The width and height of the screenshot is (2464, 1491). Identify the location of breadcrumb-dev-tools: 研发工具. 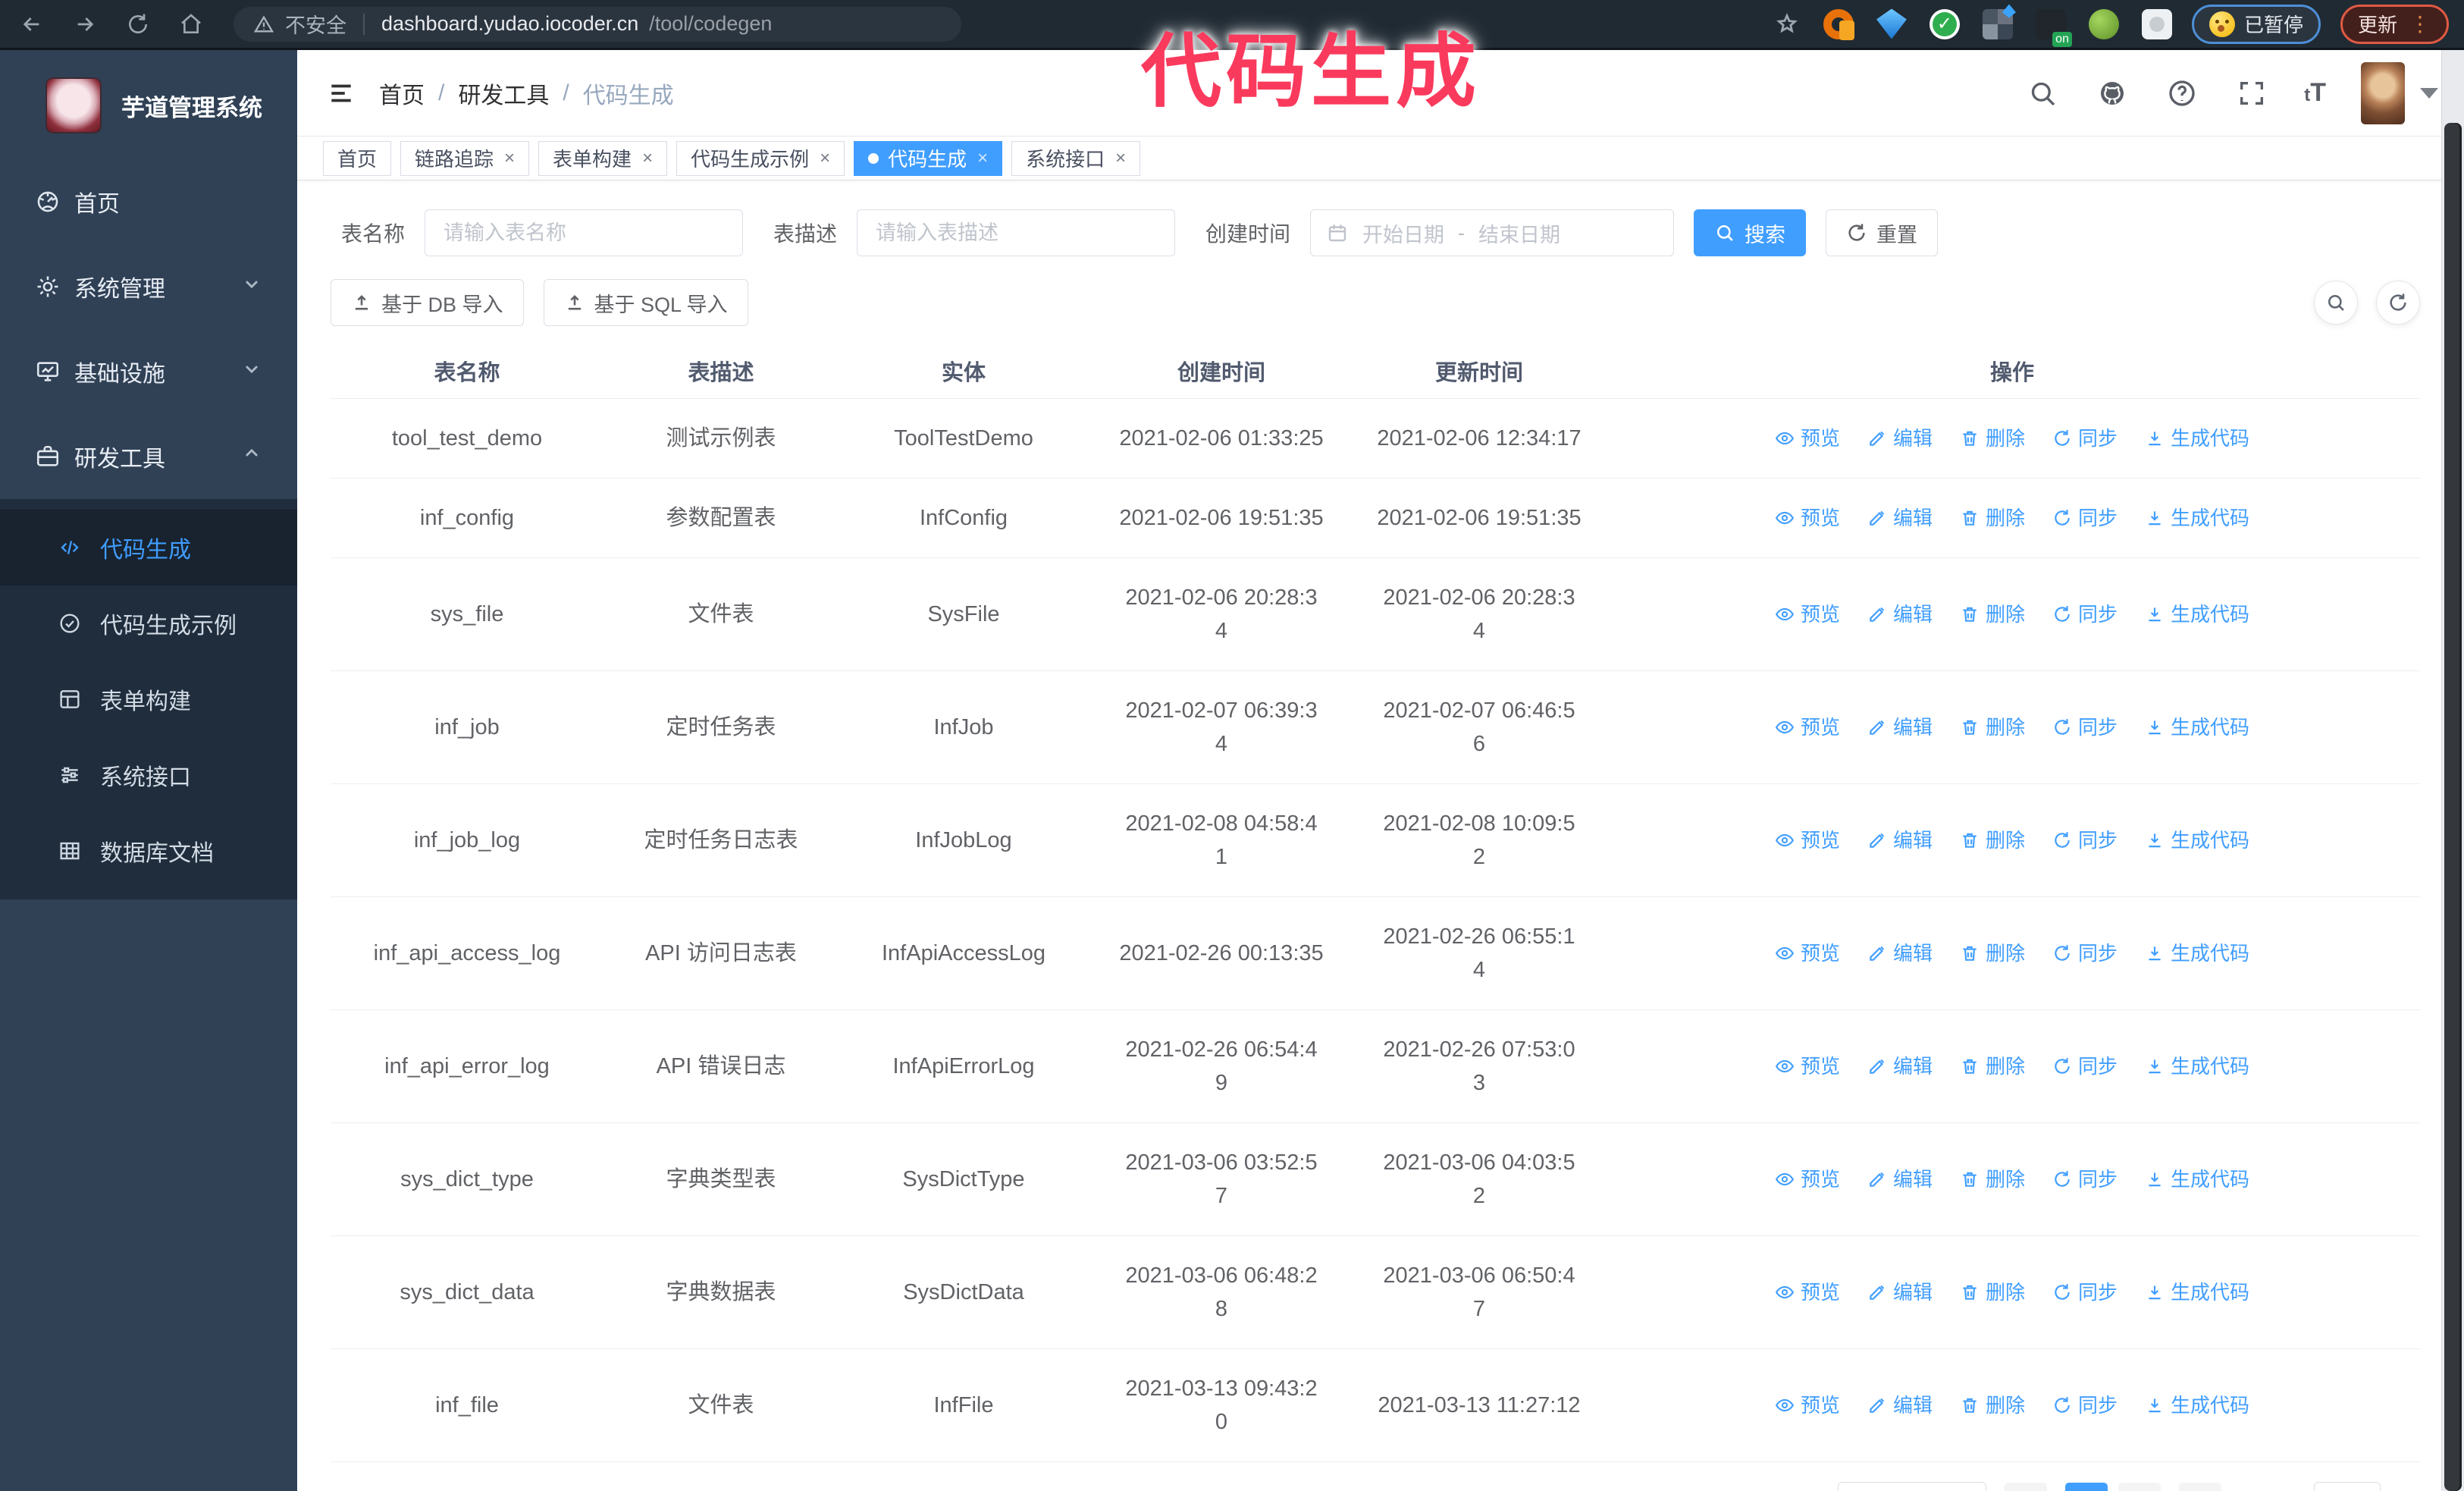
(504, 93).